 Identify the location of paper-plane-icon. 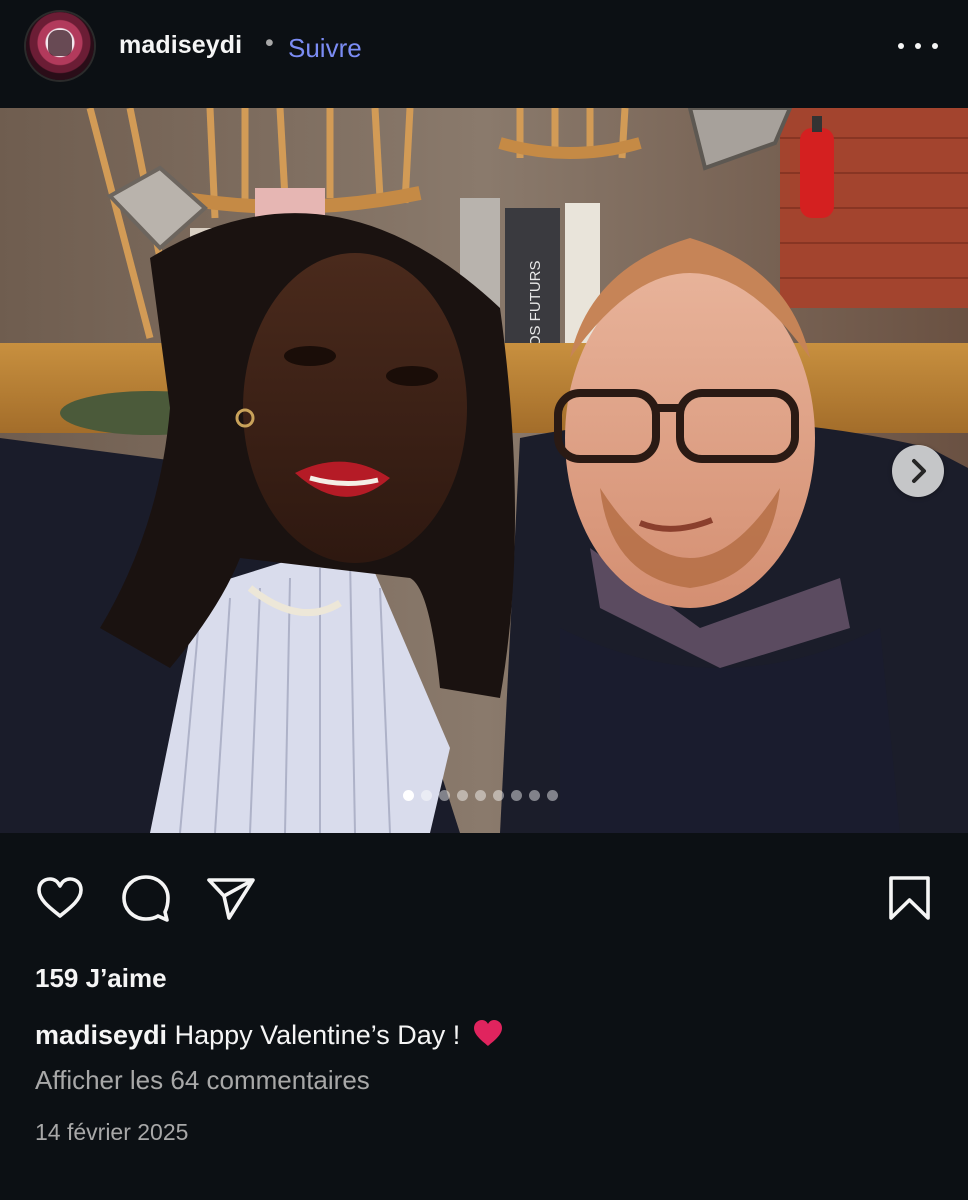
(231, 899).